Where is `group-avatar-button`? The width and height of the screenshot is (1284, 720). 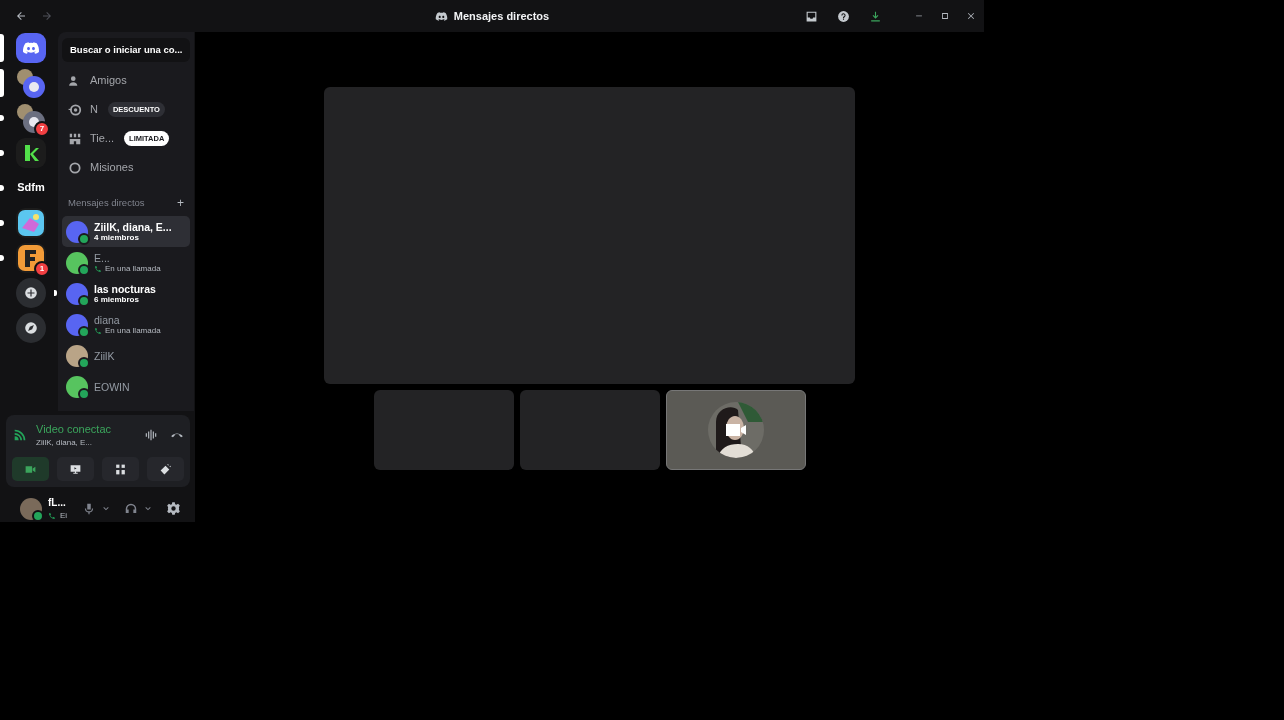
group-avatar-button is located at coordinates (31, 82).